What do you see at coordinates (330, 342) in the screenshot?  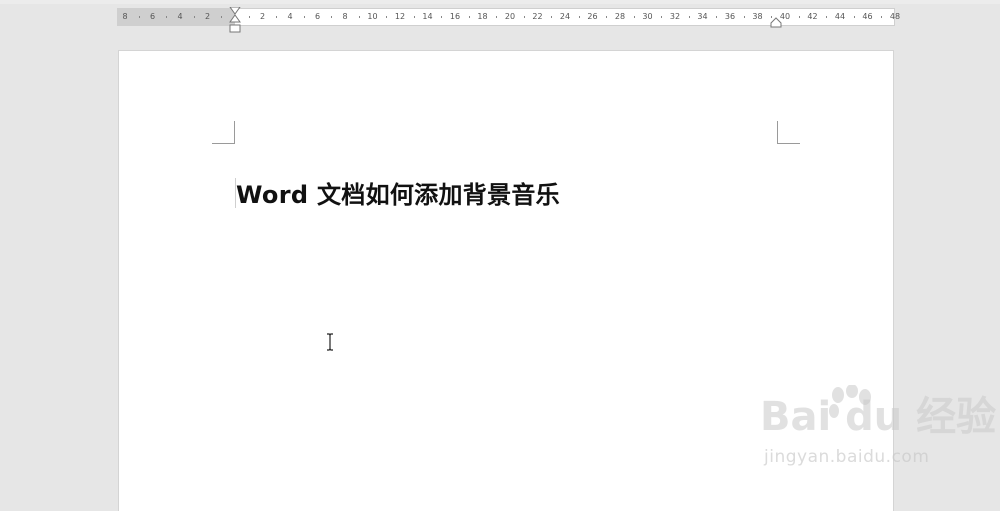 I see `ibeam-cursor-icon` at bounding box center [330, 342].